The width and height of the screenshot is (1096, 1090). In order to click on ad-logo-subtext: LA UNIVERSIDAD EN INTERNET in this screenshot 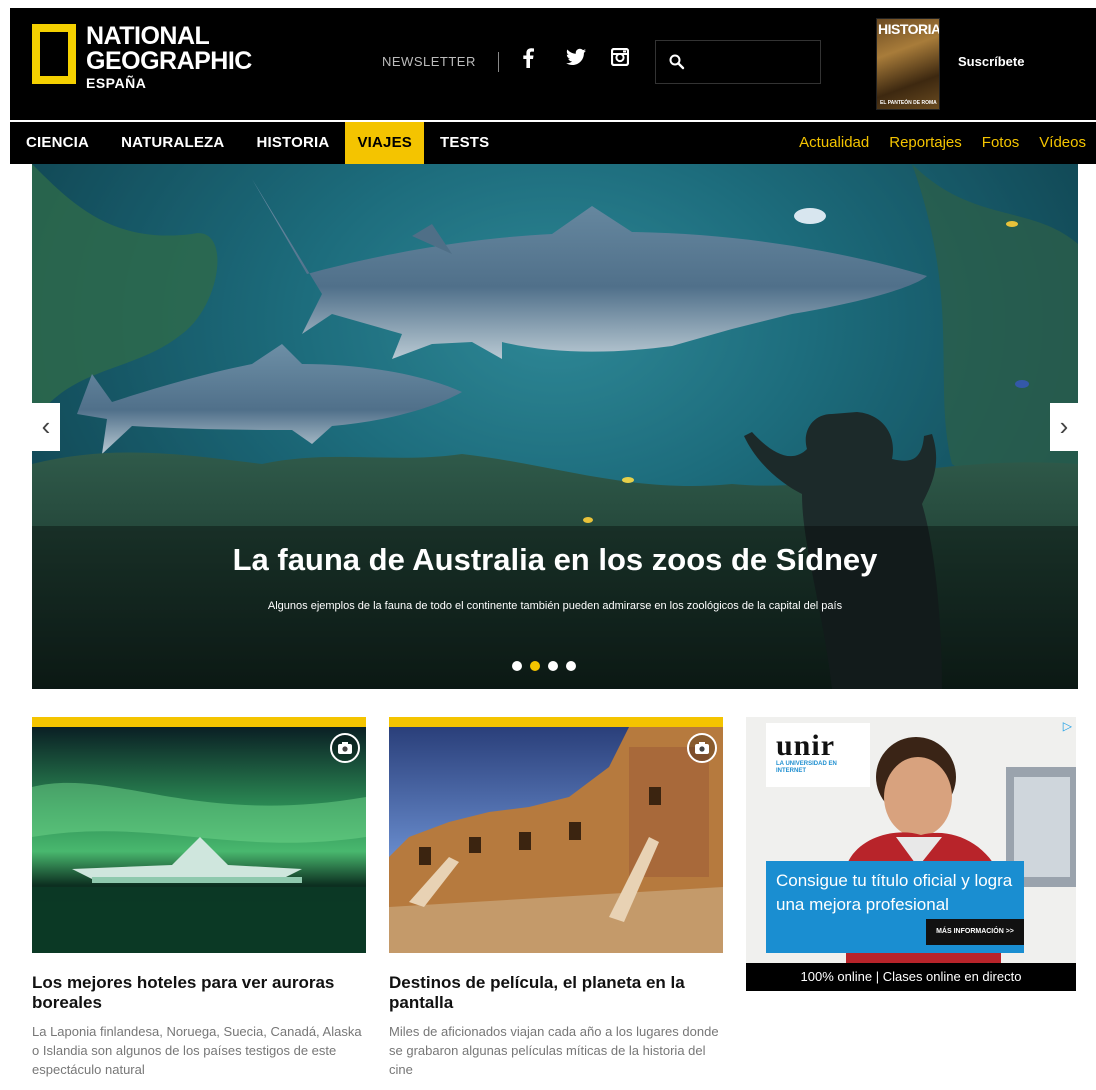, I will do `click(806, 767)`.